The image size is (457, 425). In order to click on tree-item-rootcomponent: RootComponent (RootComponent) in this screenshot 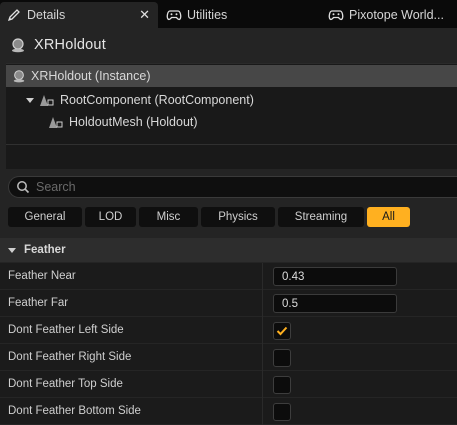, I will do `click(140, 100)`.